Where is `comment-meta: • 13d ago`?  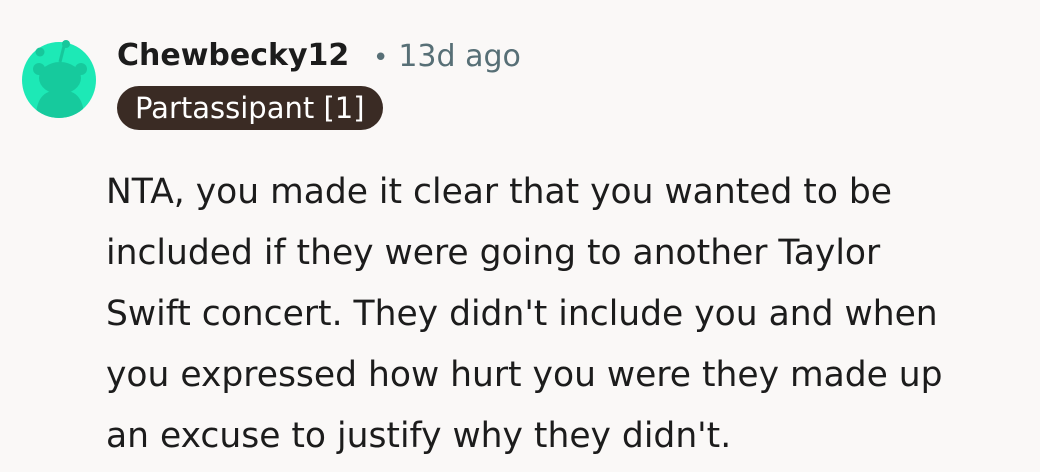
comment-meta: • 13d ago is located at coordinates (447, 57).